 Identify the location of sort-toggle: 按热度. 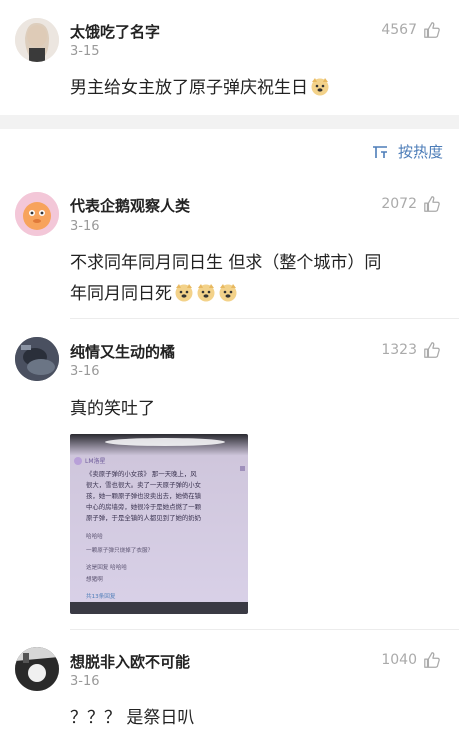
(407, 151).